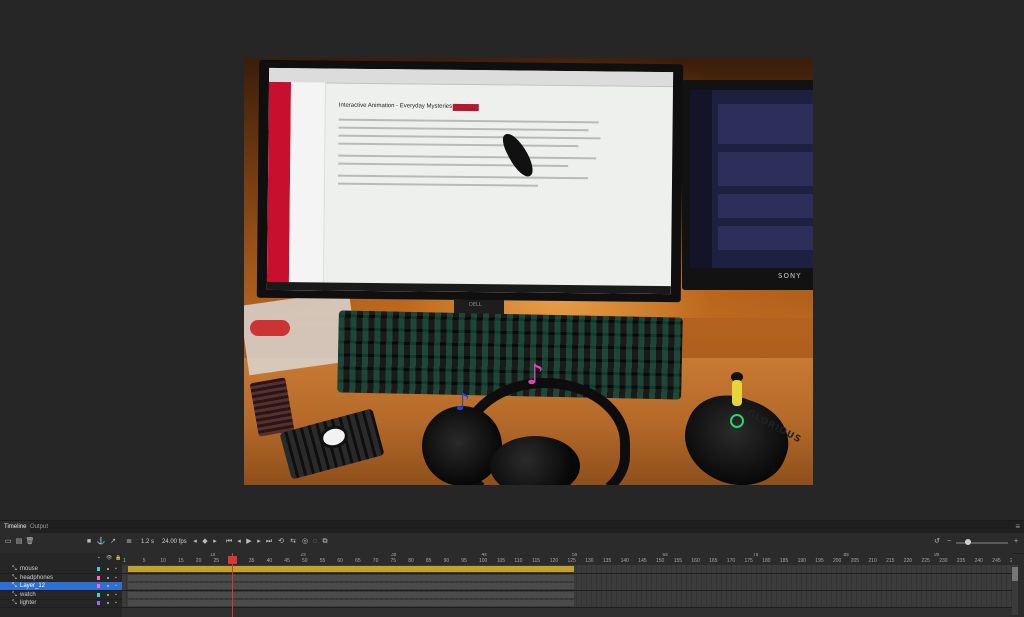 The width and height of the screenshot is (1024, 617). What do you see at coordinates (269, 542) in the screenshot?
I see `last-frame-icon: ⏭` at bounding box center [269, 542].